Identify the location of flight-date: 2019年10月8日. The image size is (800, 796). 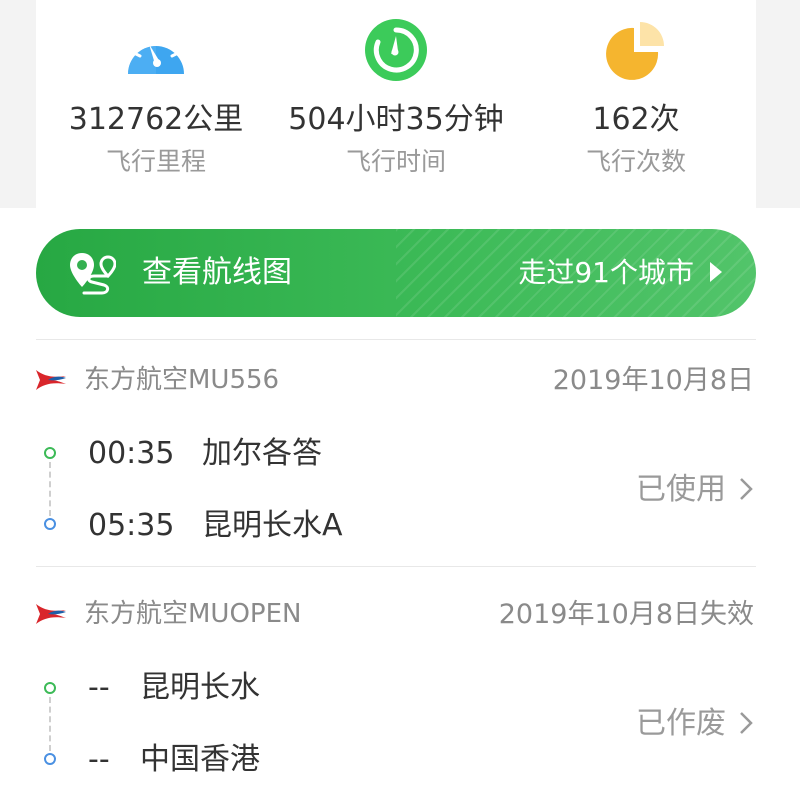
(653, 380).